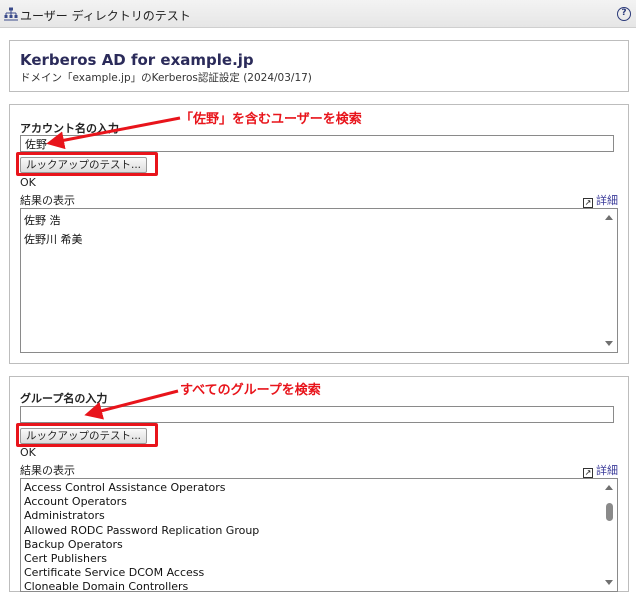 The height and width of the screenshot is (611, 636). What do you see at coordinates (312, 545) in the screenshot?
I see `list-item: Backup Operators` at bounding box center [312, 545].